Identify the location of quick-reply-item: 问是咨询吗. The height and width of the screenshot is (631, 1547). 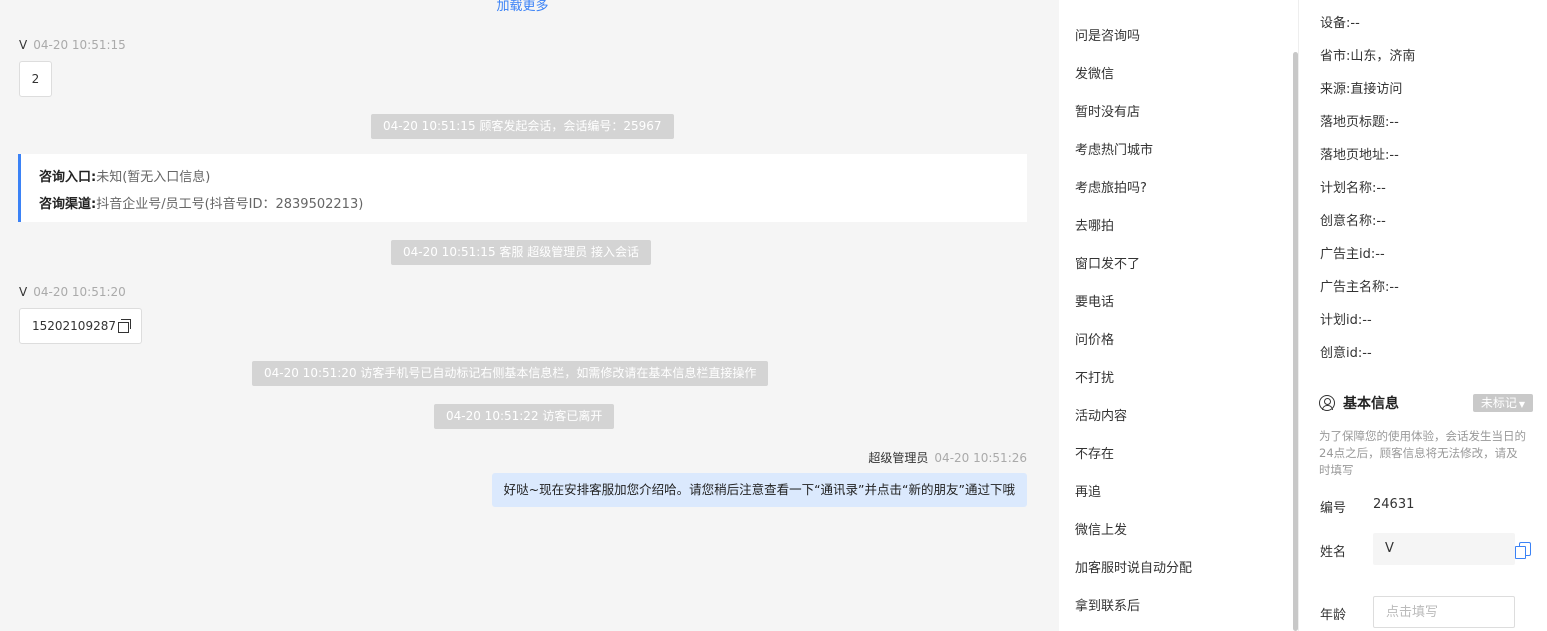
(1107, 34).